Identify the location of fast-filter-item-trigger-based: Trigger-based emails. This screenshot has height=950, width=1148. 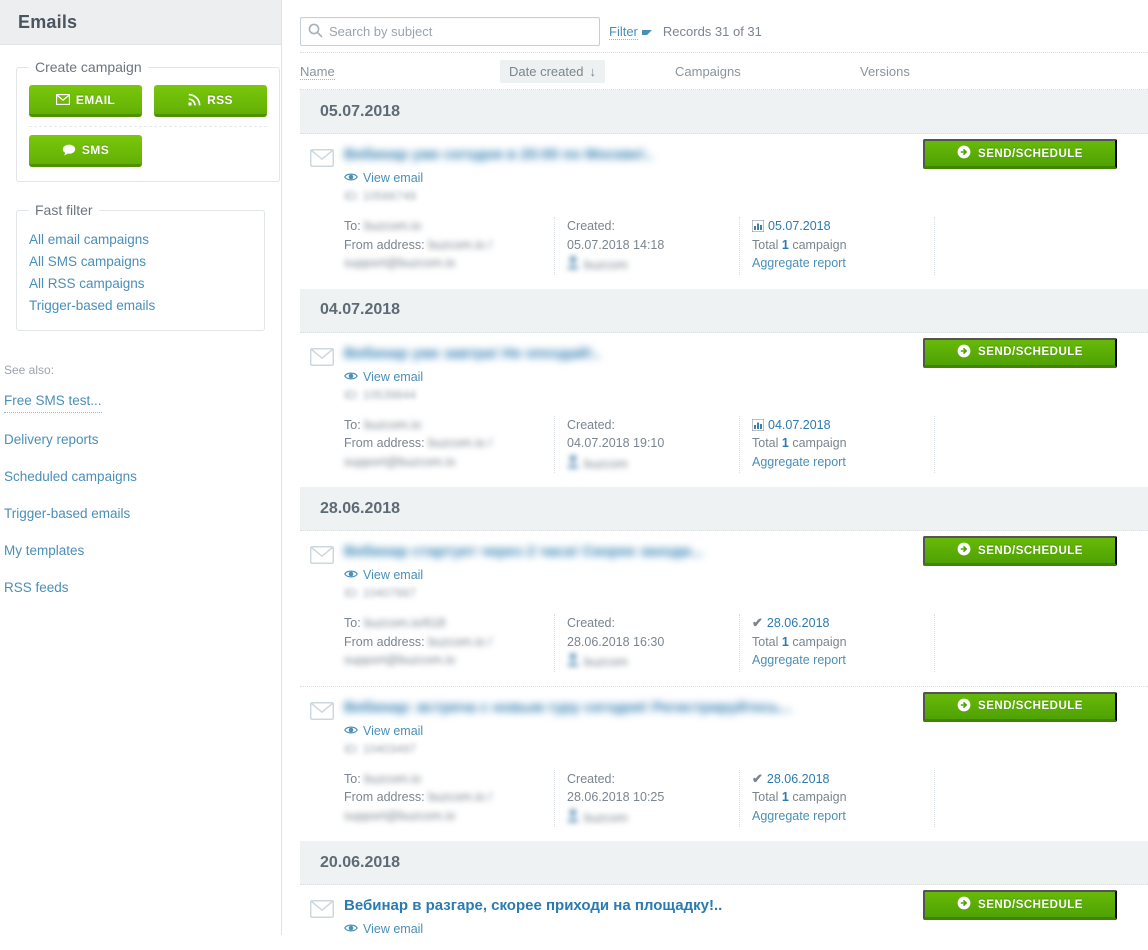
(140, 306).